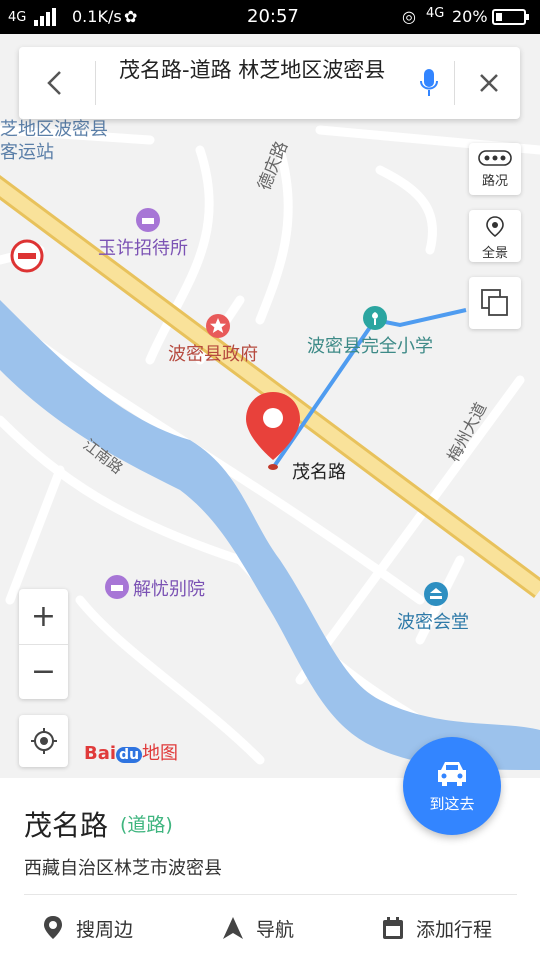 The width and height of the screenshot is (540, 960). What do you see at coordinates (131, 753) in the screenshot?
I see `baidu-map-logo: Bai du 地图` at bounding box center [131, 753].